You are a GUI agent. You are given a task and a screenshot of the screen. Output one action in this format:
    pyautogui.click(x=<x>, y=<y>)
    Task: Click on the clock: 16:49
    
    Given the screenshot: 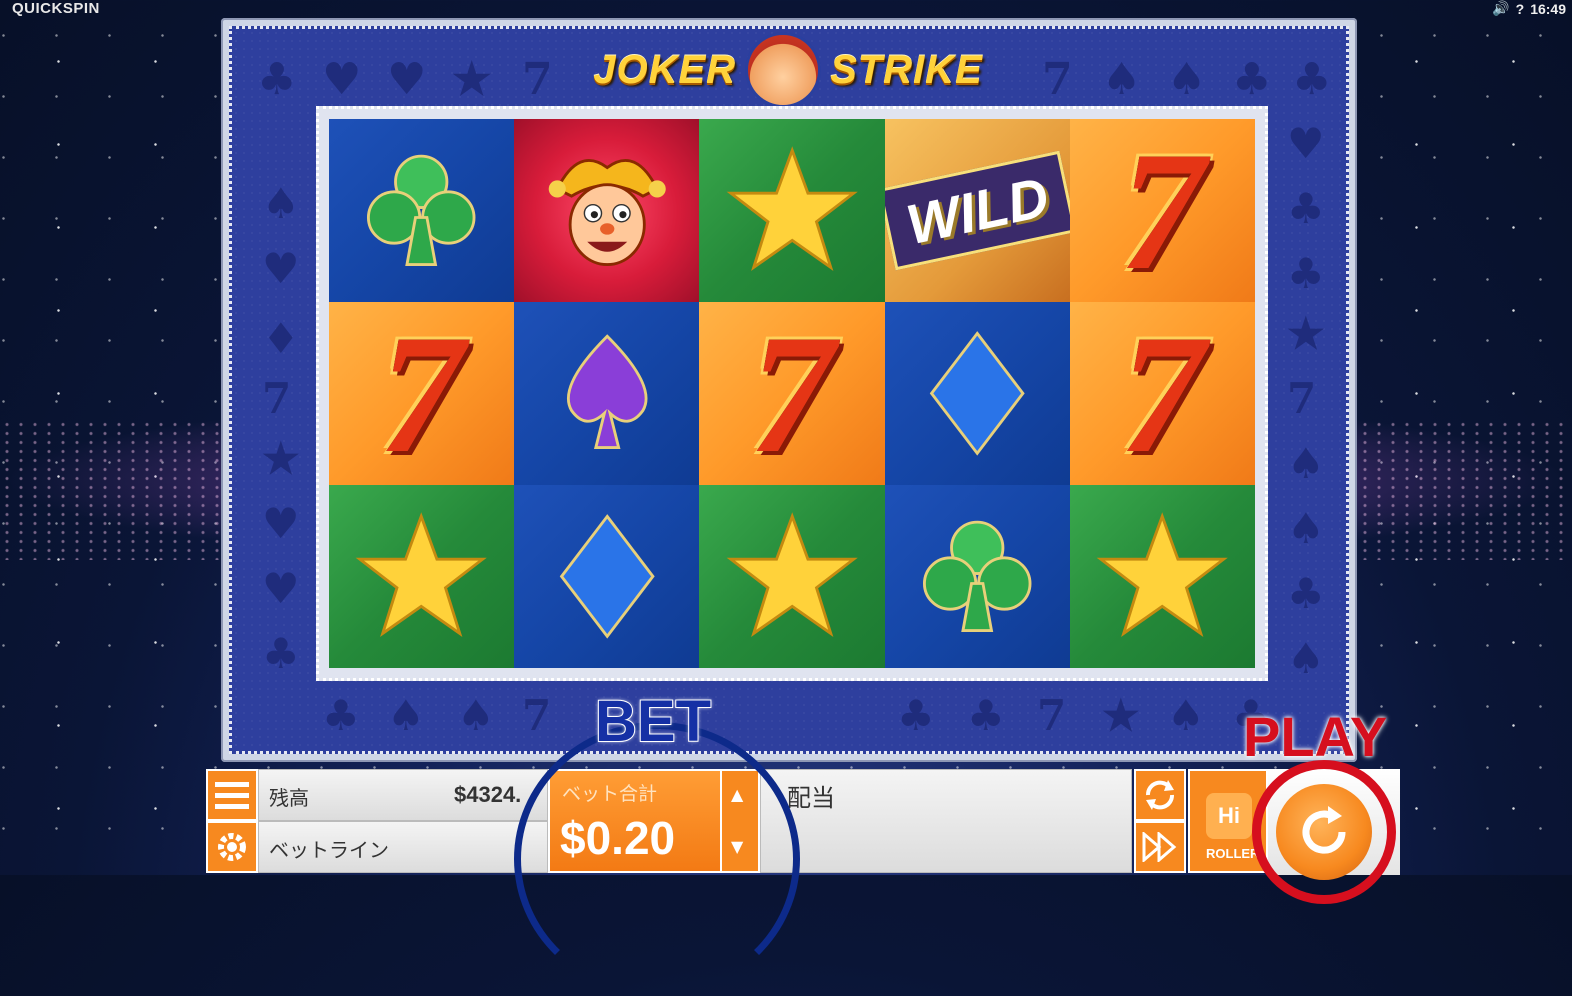 What is the action you would take?
    pyautogui.click(x=1548, y=8)
    